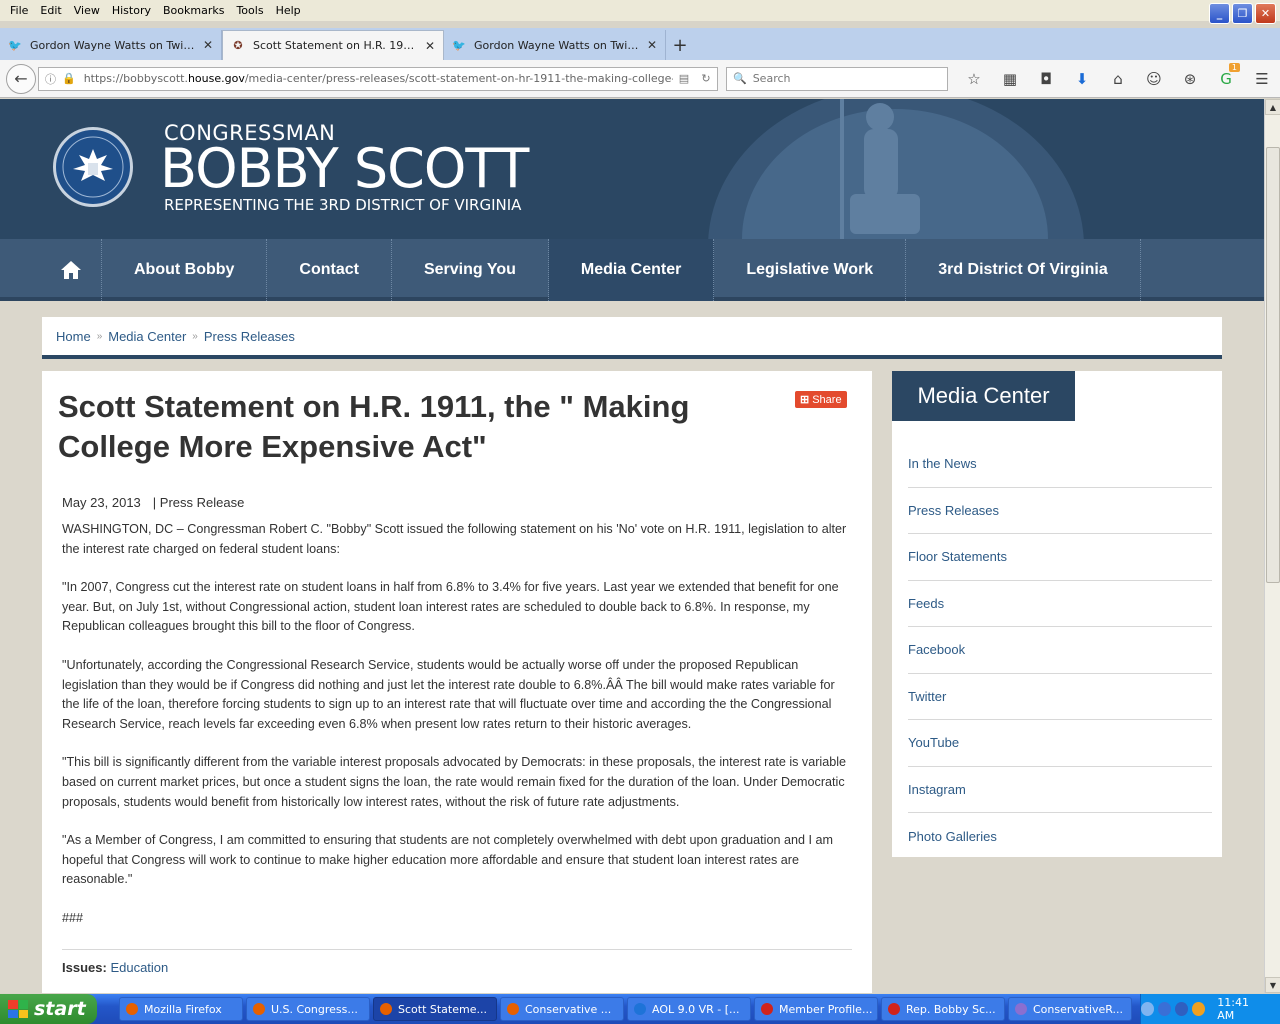  I want to click on bookmark-star-icon: ☆, so click(974, 79).